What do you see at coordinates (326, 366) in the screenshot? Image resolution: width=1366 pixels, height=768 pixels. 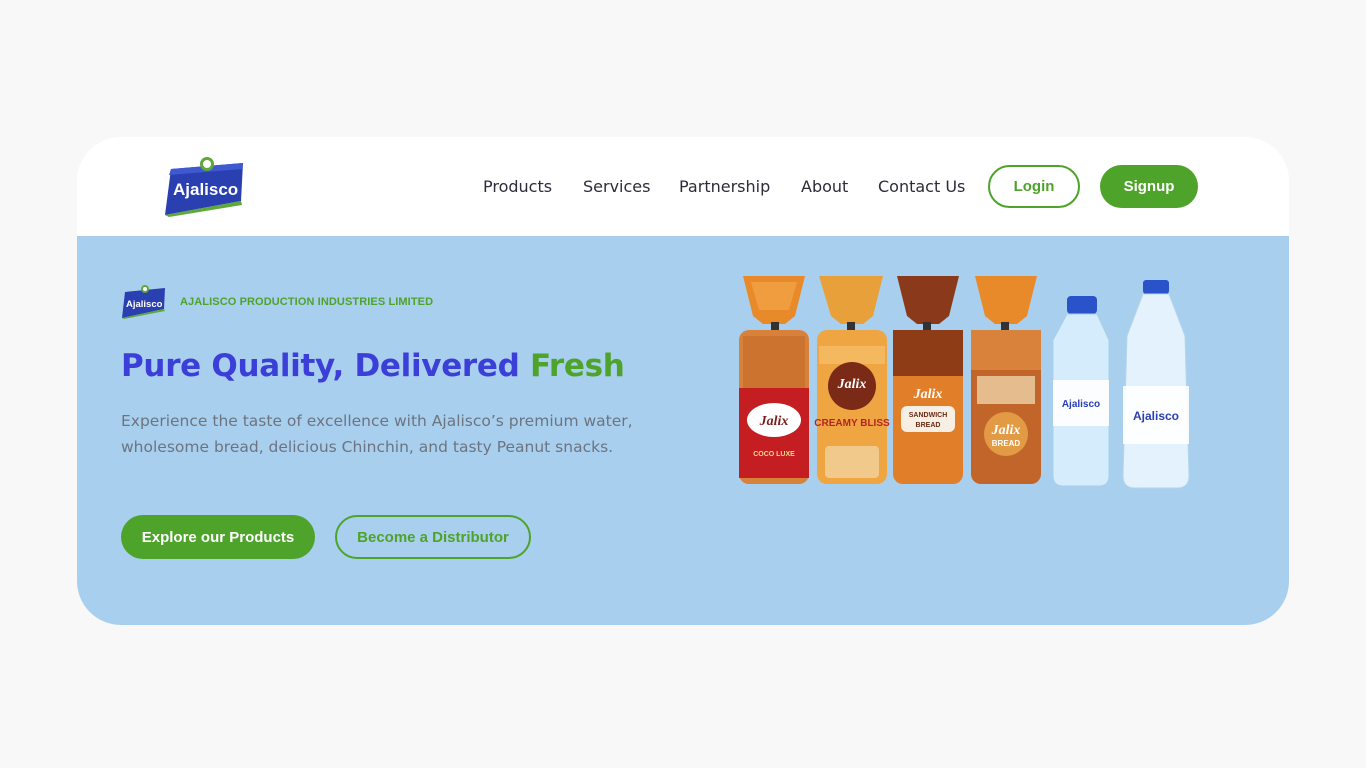 I see `headline-main: Pure Quality, Delivered` at bounding box center [326, 366].